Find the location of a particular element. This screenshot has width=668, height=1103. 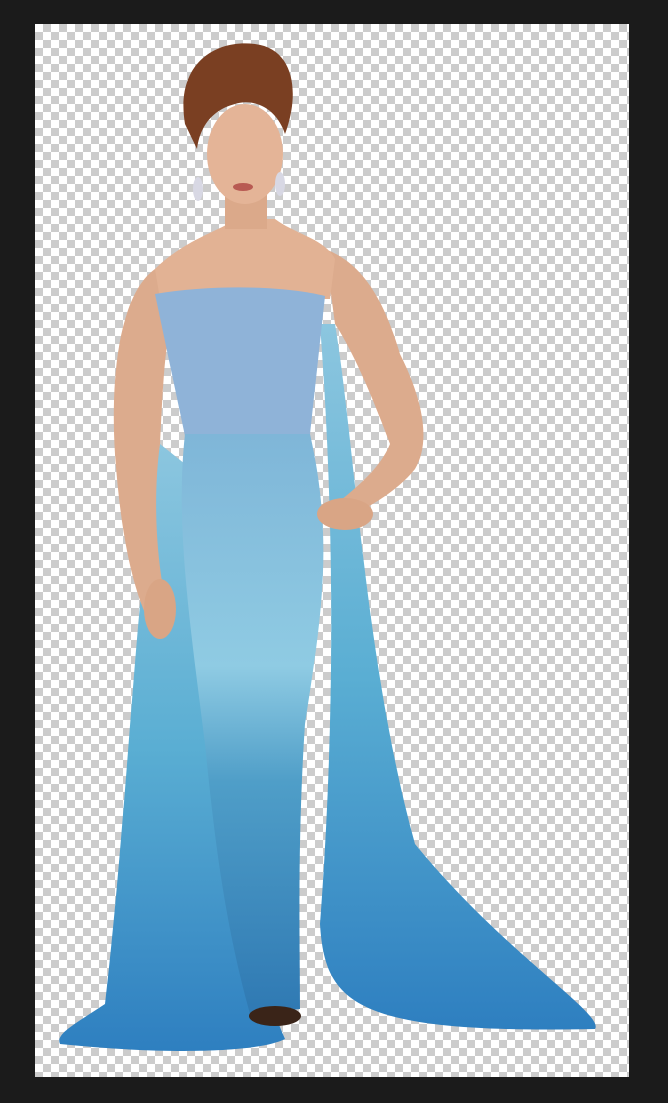

right-hand is located at coordinates (345, 514).